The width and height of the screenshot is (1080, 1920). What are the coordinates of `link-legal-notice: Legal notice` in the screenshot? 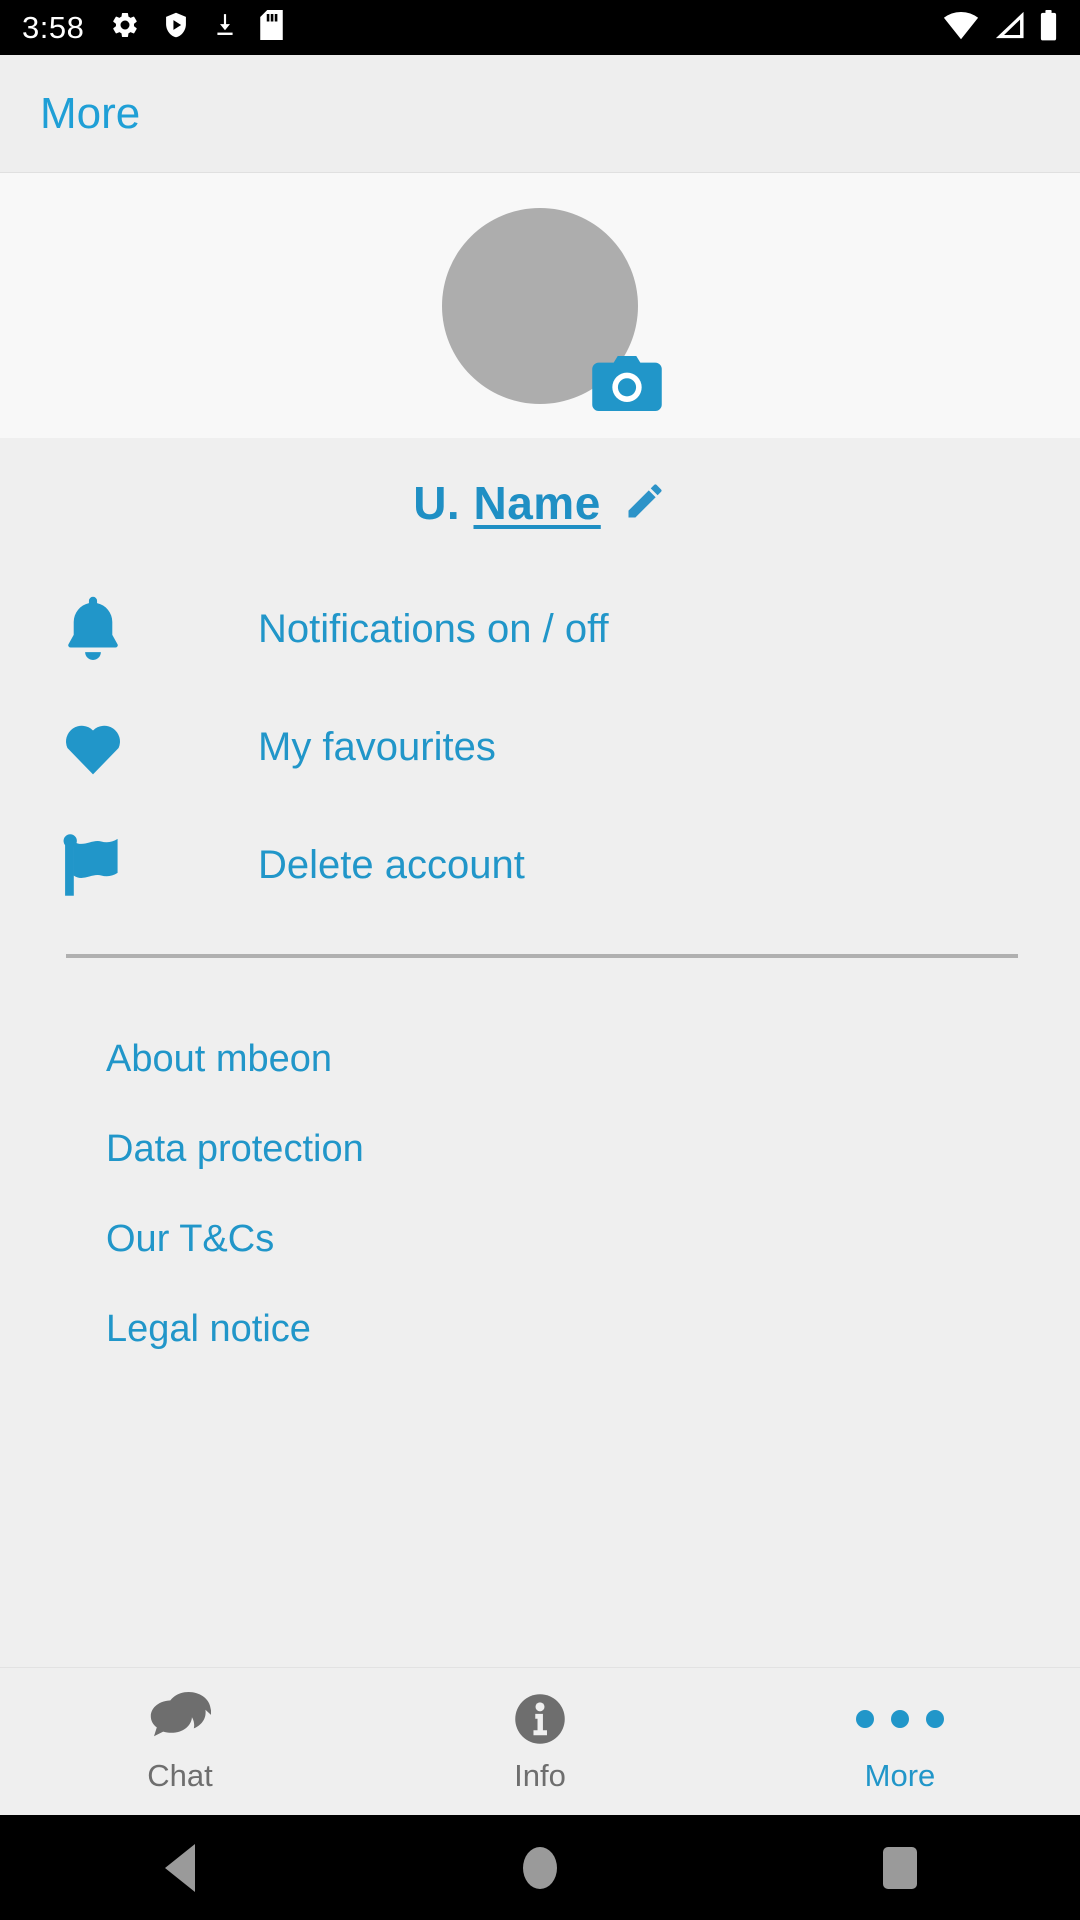 It's located at (593, 1329).